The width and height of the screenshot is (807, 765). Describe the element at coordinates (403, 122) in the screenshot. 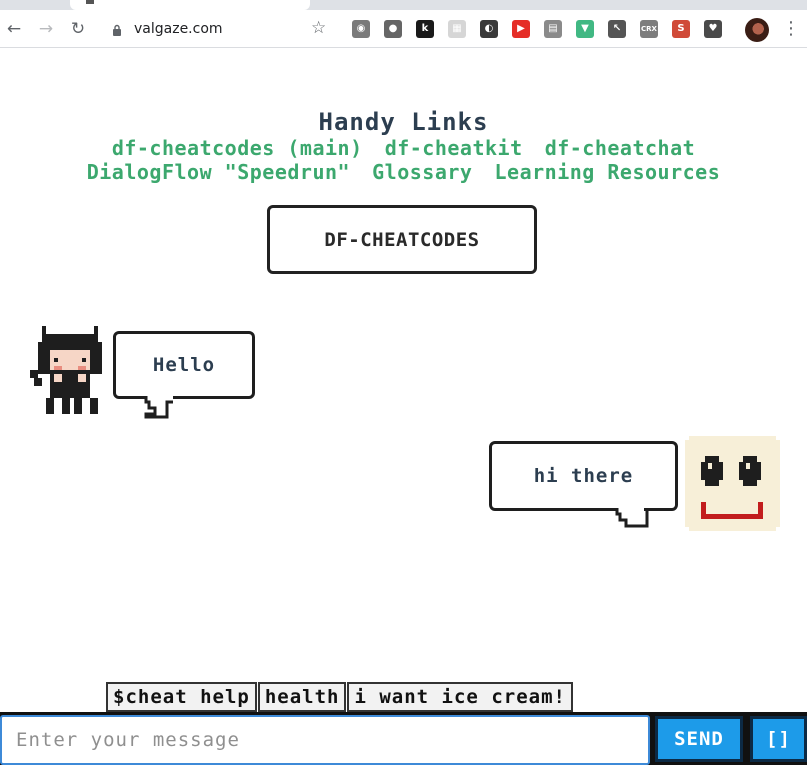

I see `handy-links-title: Handy Links` at that location.